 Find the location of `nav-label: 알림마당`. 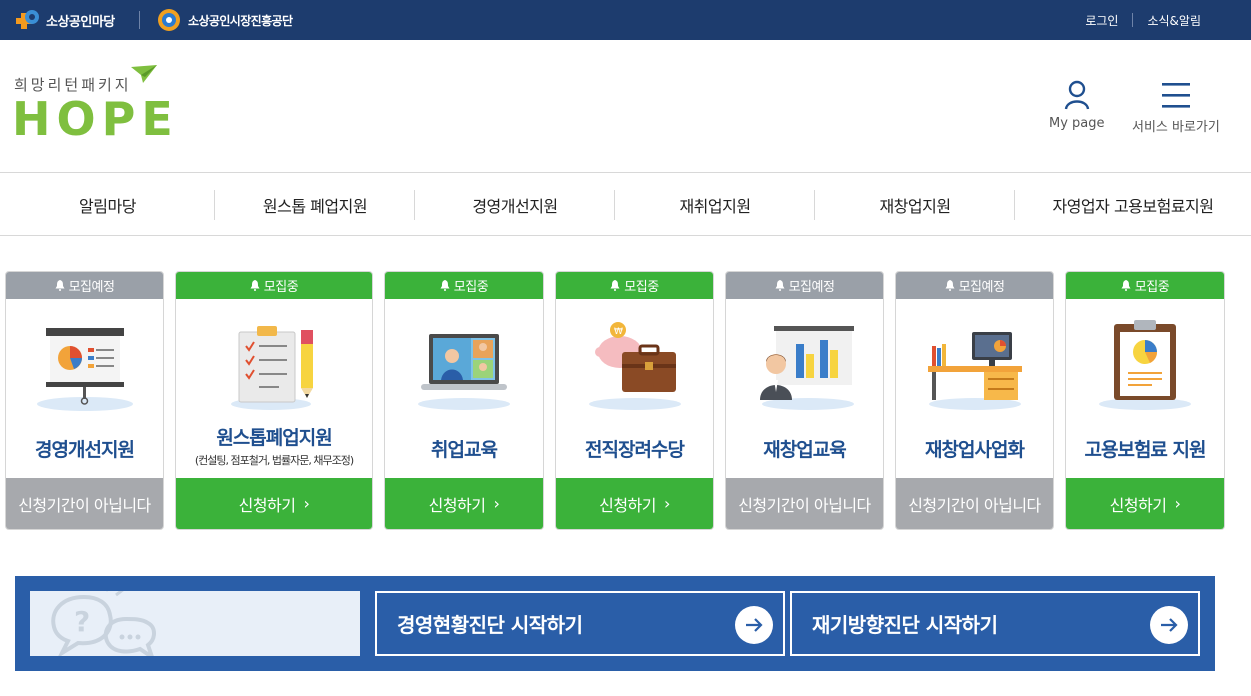

nav-label: 알림마당 is located at coordinates (107, 206).